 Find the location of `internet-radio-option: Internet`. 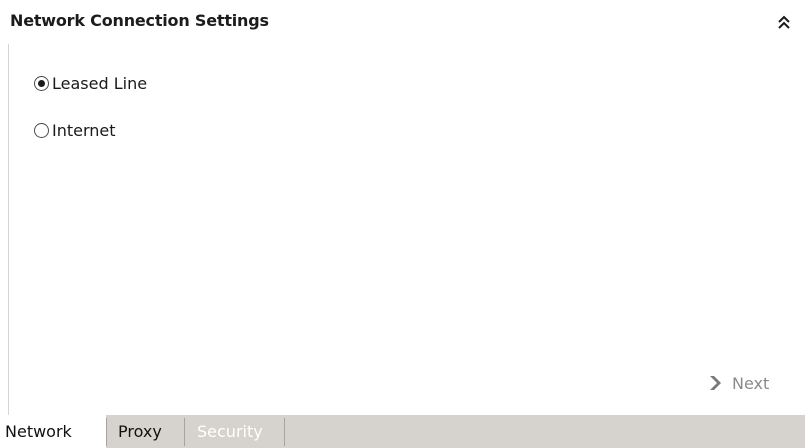

internet-radio-option: Internet is located at coordinates (75, 130).